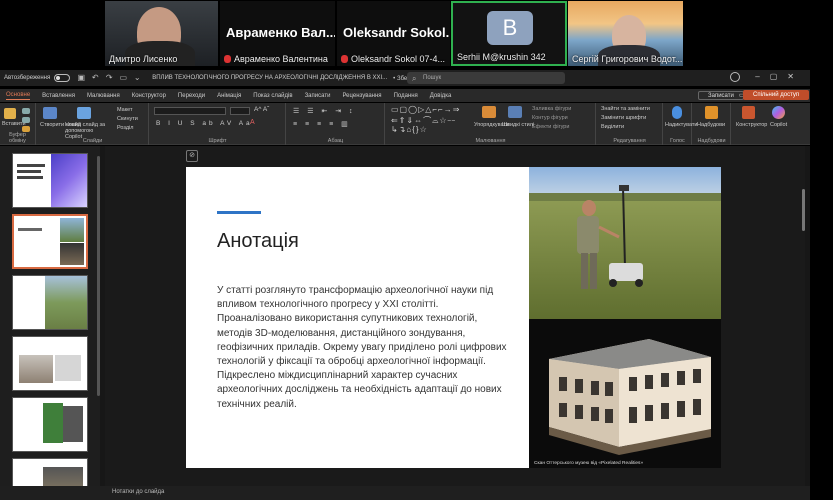  Describe the element at coordinates (441, 96) in the screenshot. I see `tab-help: Довідка` at that location.